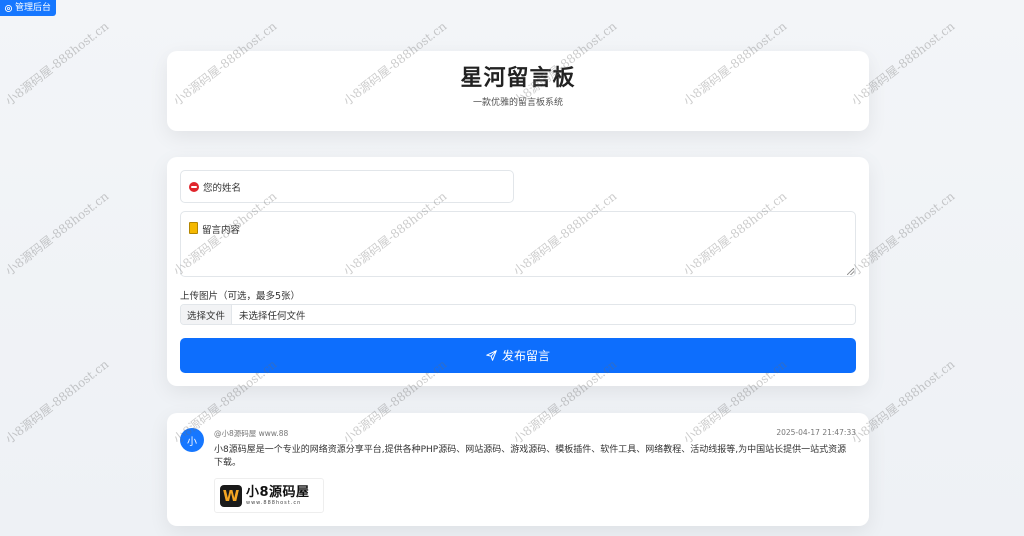 This screenshot has width=1024, height=536. What do you see at coordinates (347, 186) in the screenshot?
I see `name-input: 您的姓名` at bounding box center [347, 186].